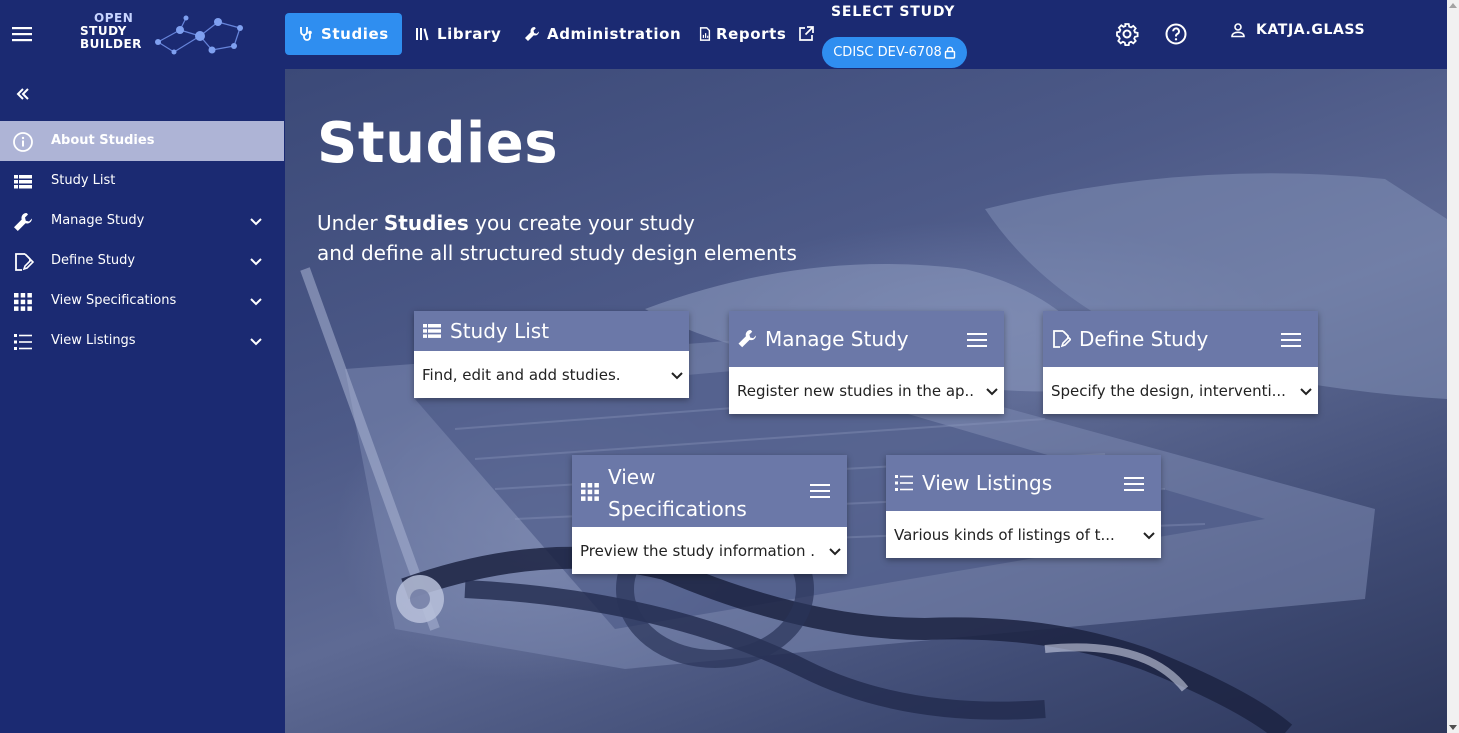  Describe the element at coordinates (438, 143) in the screenshot. I see `page-title: Studies` at that location.